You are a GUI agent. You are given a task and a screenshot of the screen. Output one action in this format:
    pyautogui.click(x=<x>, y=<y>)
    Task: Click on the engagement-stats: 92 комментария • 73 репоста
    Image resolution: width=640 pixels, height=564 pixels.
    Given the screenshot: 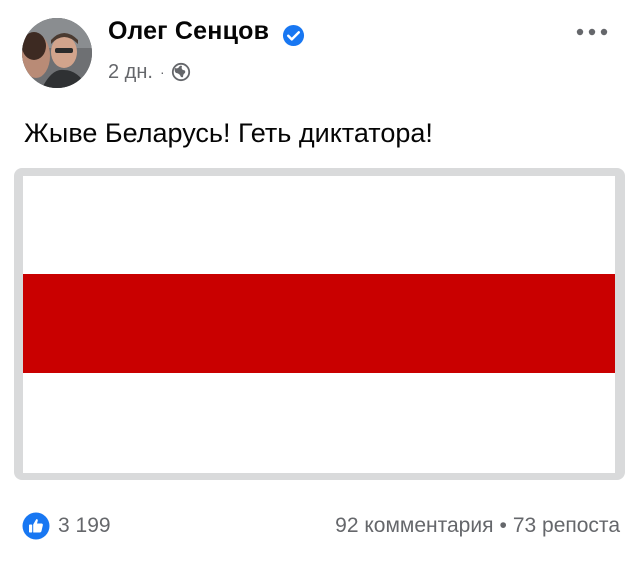 What is the action you would take?
    pyautogui.click(x=477, y=526)
    